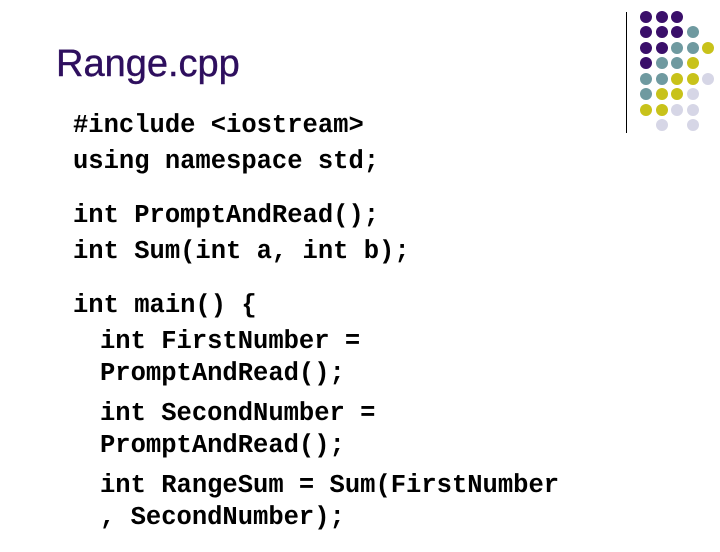 This screenshot has height=552, width=720. Describe the element at coordinates (626, 72) in the screenshot. I see `divider-line` at that location.